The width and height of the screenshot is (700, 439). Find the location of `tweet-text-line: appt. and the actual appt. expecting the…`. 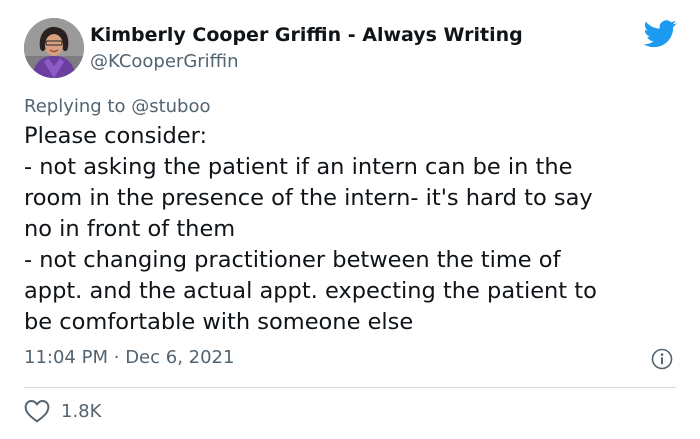

tweet-text-line: appt. and the actual appt. expecting the… is located at coordinates (310, 291).